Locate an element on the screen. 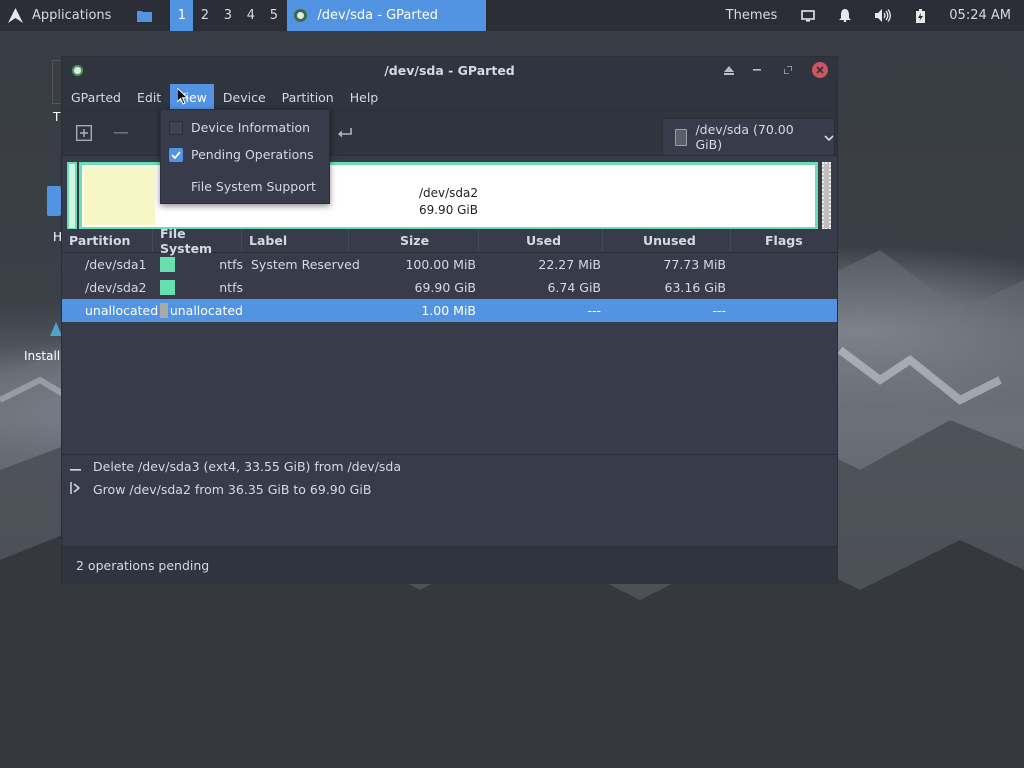 The width and height of the screenshot is (1024, 768). col-size: Size is located at coordinates (414, 240).